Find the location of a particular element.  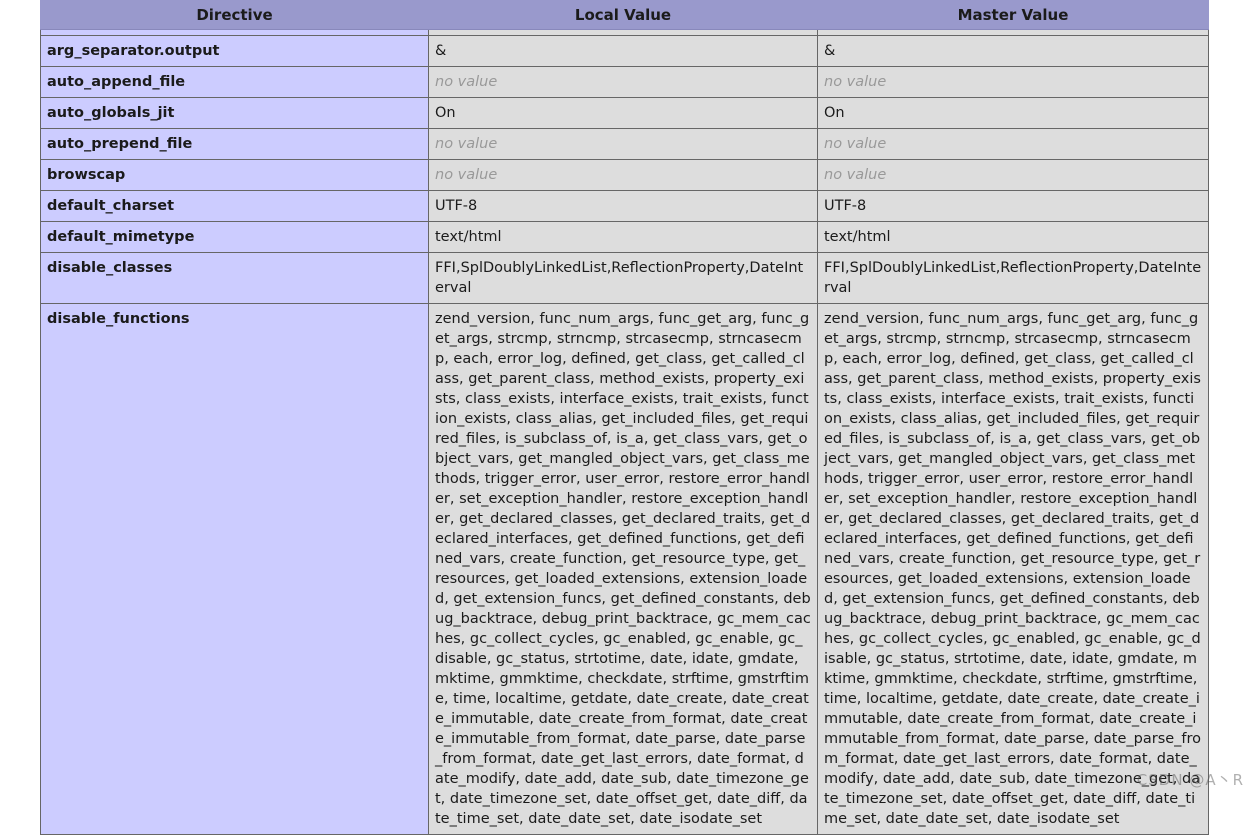

table-row: default_charsetUTF-8UTF-8 is located at coordinates (625, 206).